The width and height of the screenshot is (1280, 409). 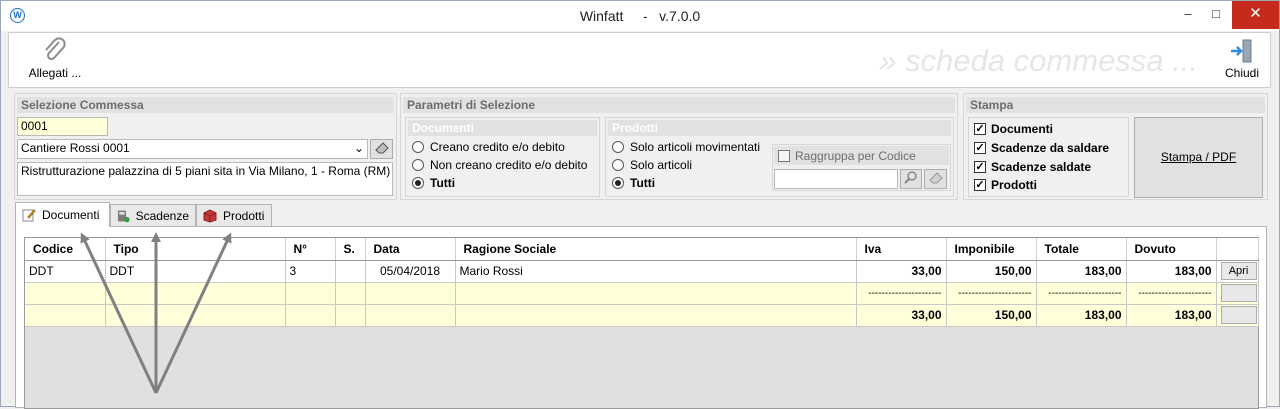 What do you see at coordinates (640, 16) in the screenshot?
I see `window-title: Winfatt - v.7.0.0` at bounding box center [640, 16].